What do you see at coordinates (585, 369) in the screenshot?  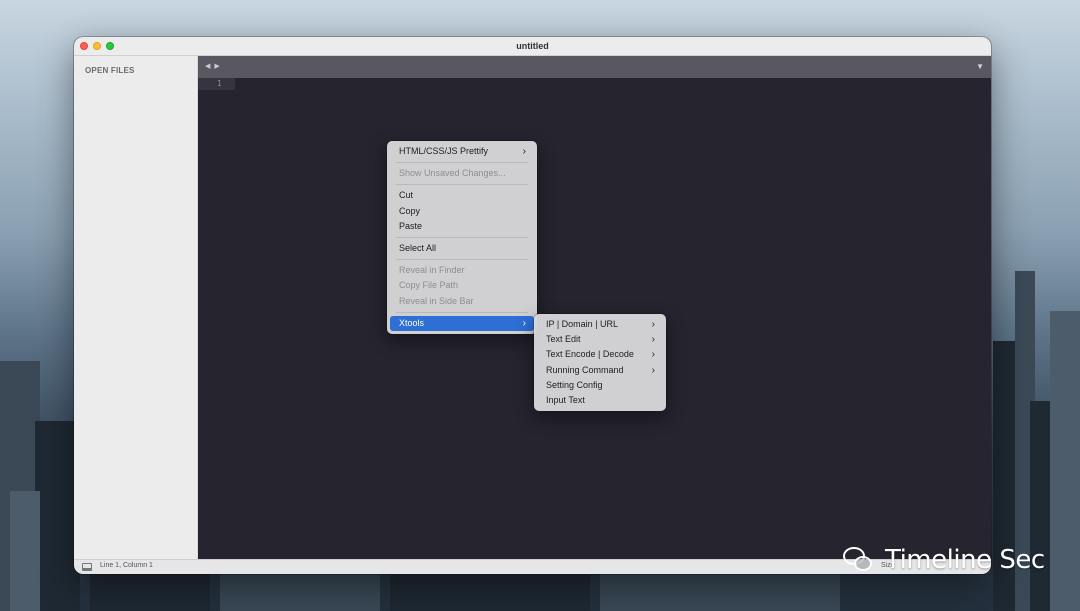 I see `menu-item-label: Running Command` at bounding box center [585, 369].